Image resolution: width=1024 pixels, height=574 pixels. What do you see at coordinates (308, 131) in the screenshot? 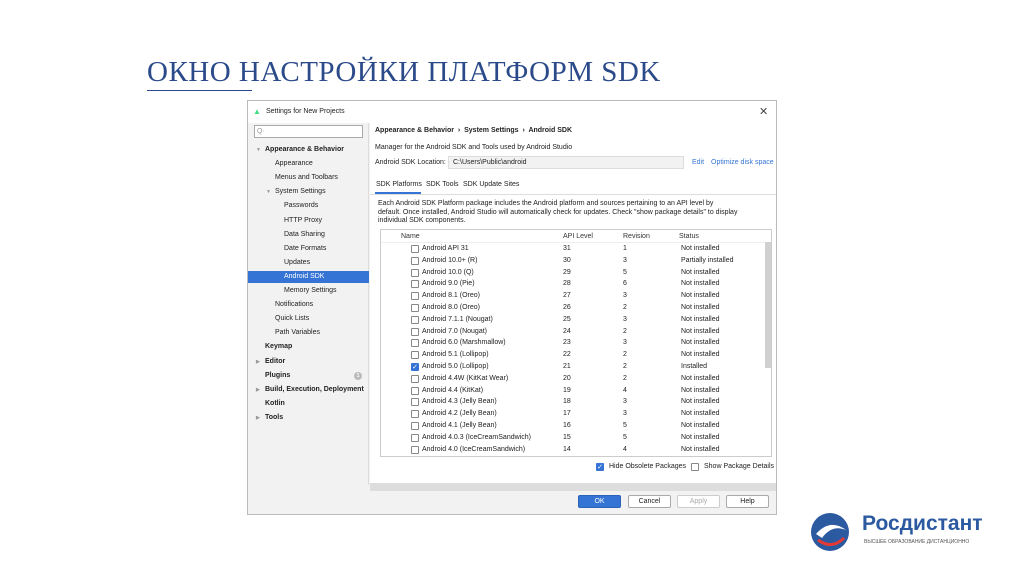
I see `search-input: Q·` at bounding box center [308, 131].